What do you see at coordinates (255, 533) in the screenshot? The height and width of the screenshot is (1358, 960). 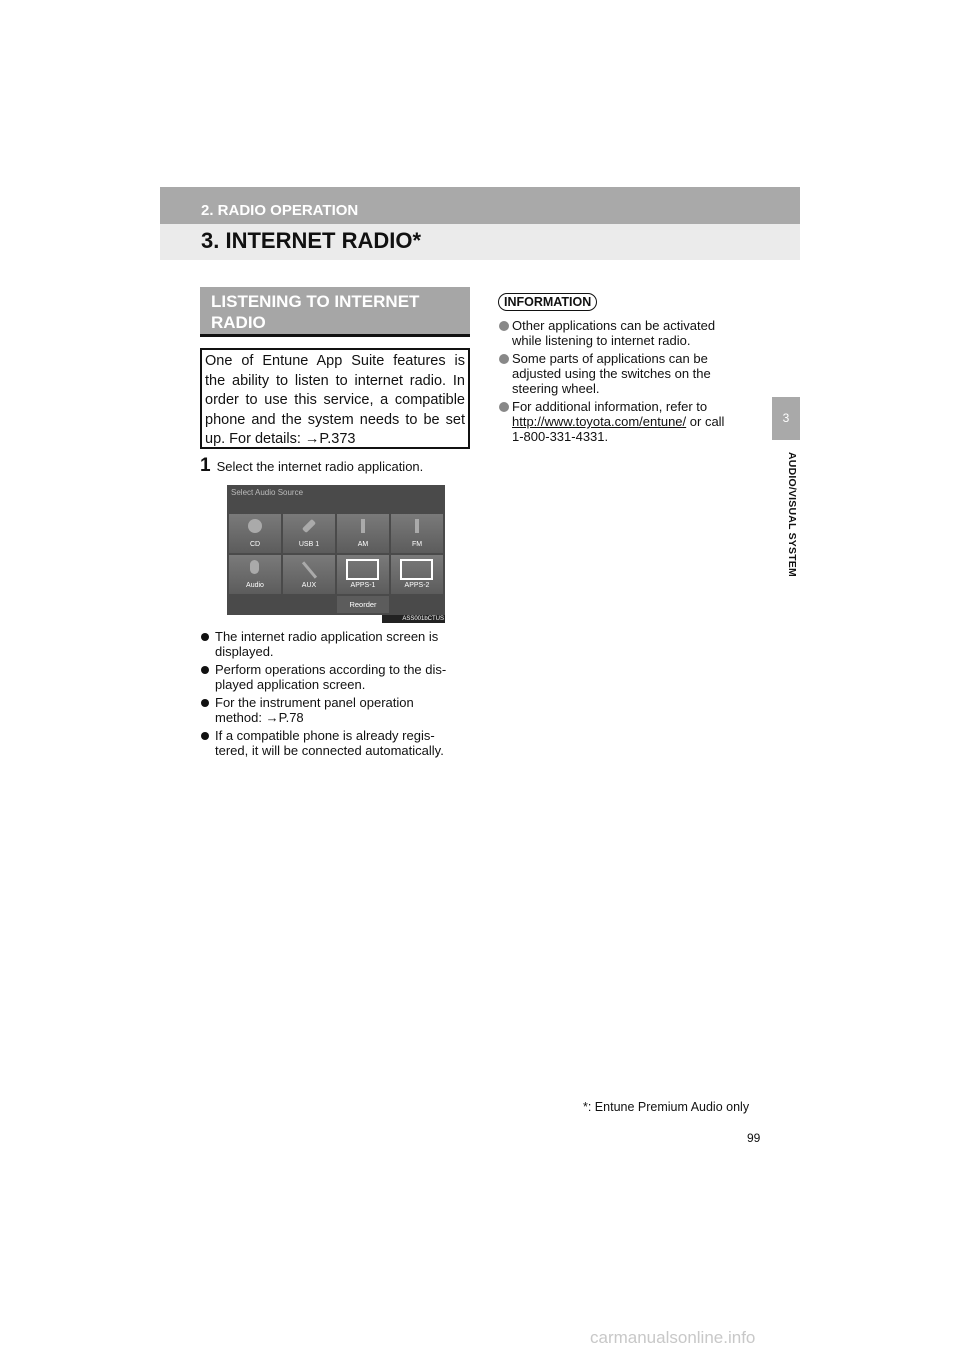 I see `tile-cd: CD` at bounding box center [255, 533].